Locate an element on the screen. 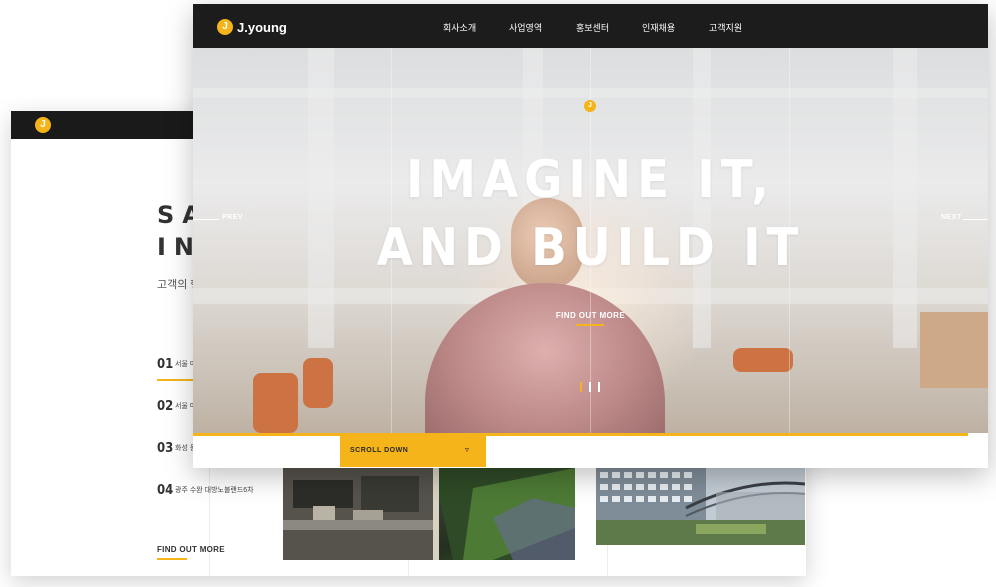 This screenshot has width=996, height=587. find-out-more-link: FIND OUT MORE is located at coordinates (590, 315).